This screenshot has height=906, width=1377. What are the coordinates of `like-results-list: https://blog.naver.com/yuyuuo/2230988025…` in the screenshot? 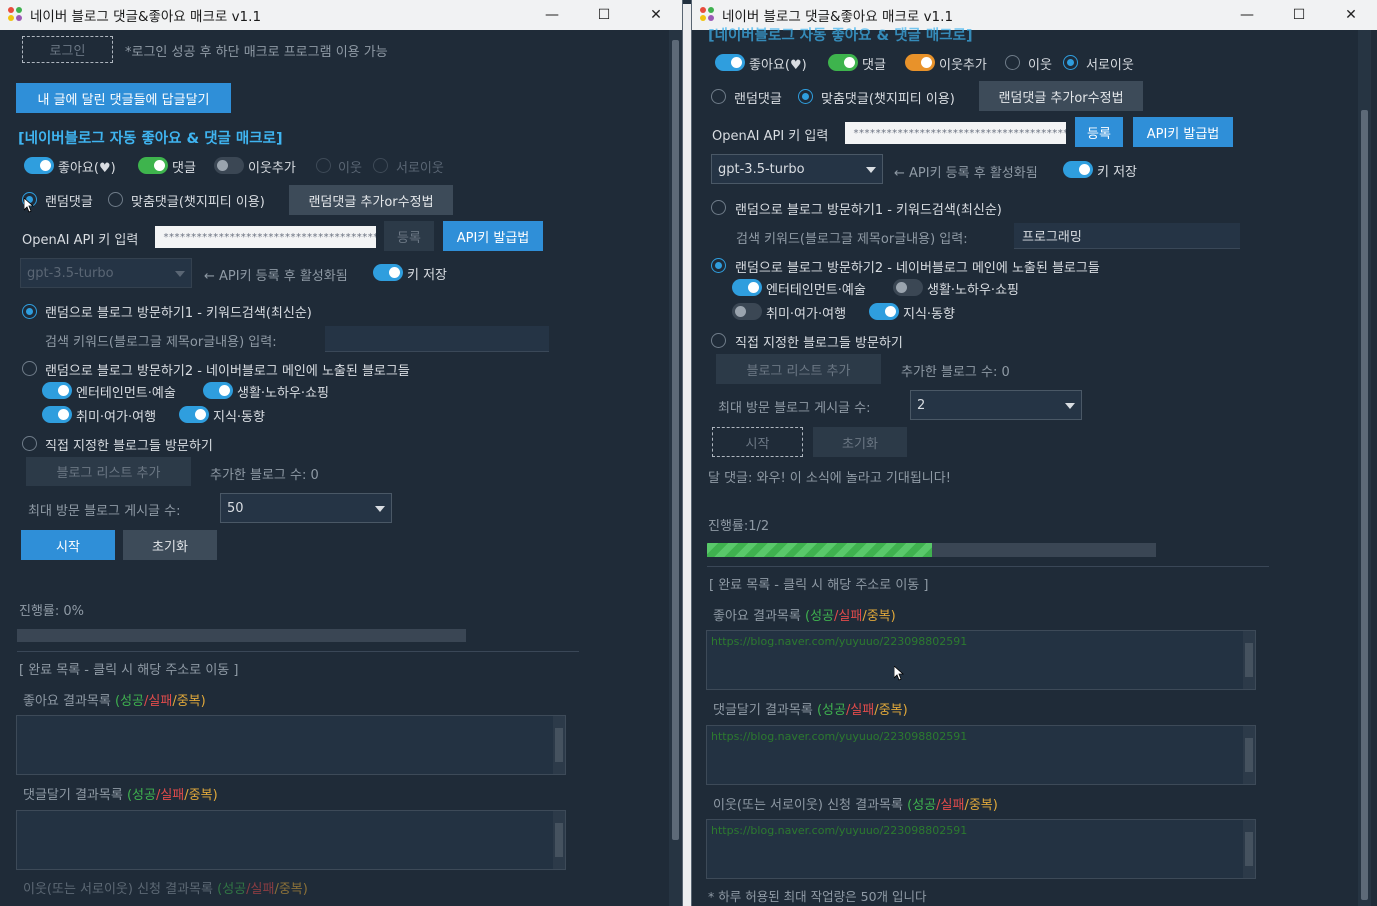 It's located at (981, 660).